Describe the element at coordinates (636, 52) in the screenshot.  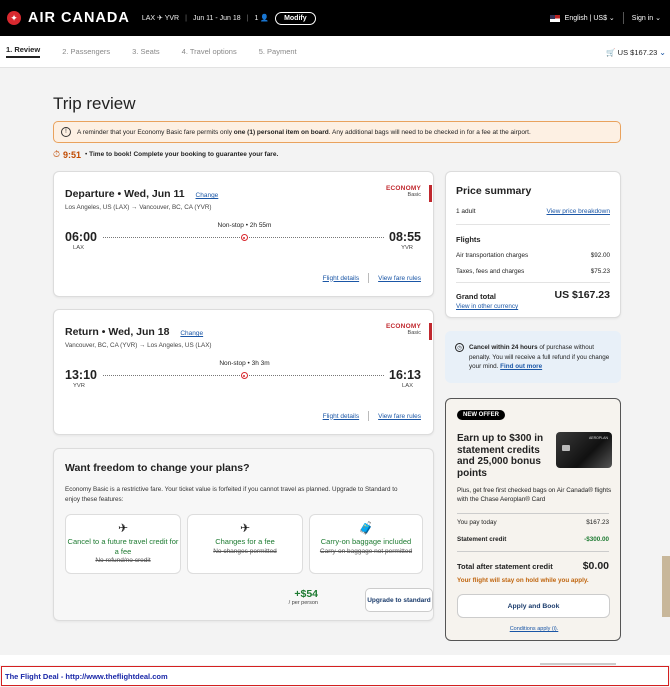
I see `cart-summary: 🛒 US $167.23 ⌄` at that location.